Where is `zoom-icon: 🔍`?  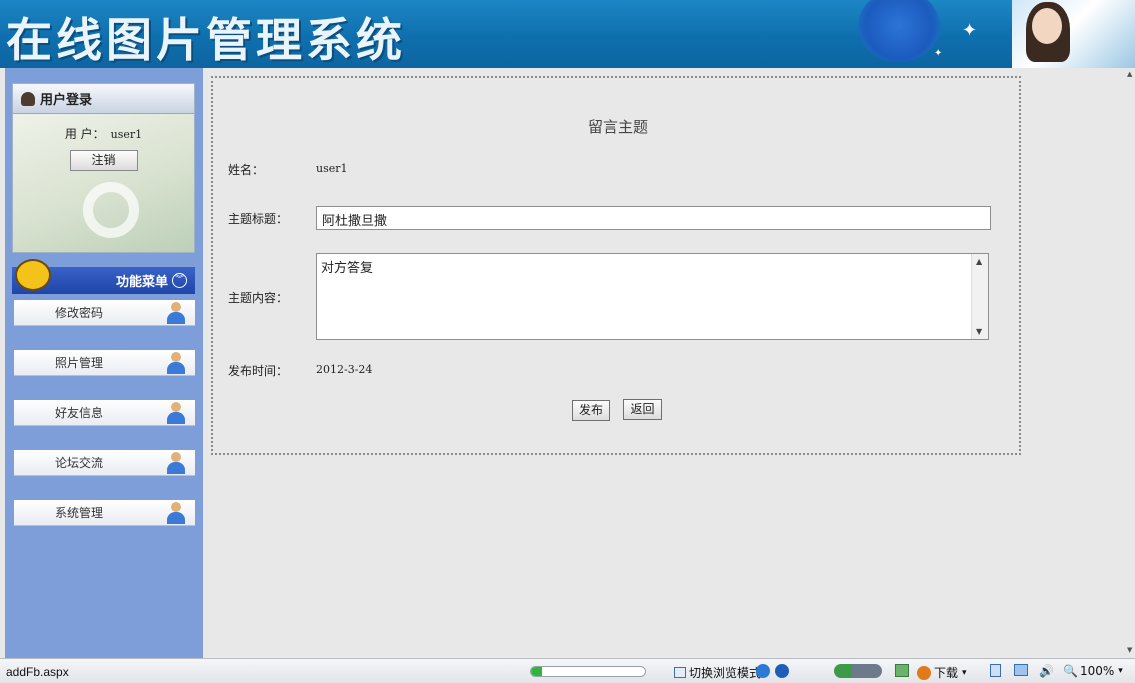
zoom-icon: 🔍 is located at coordinates (1070, 671).